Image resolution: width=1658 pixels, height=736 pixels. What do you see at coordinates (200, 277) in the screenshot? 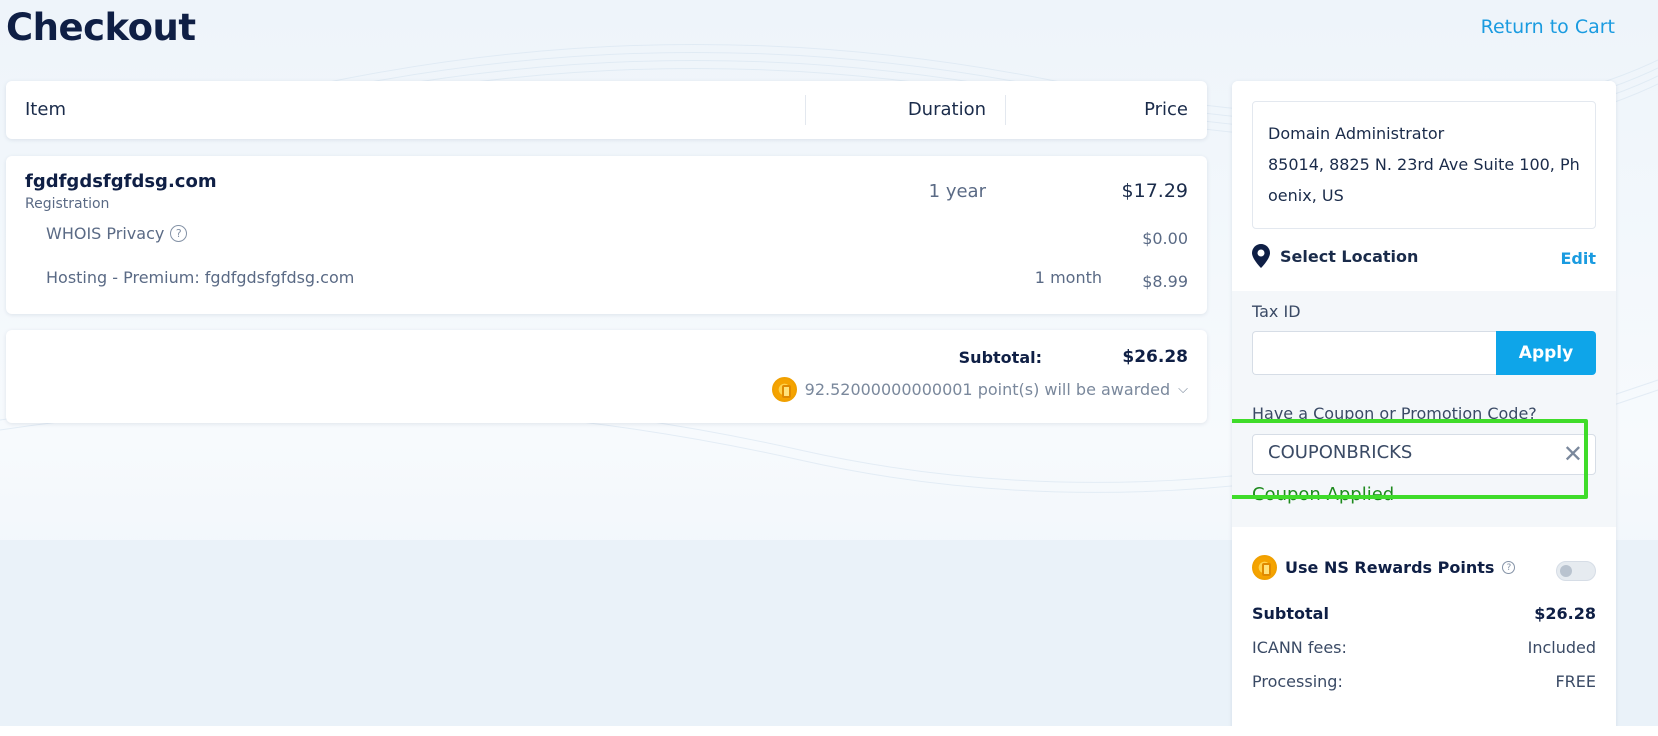
I see `hosting-label: Hosting - Premium: fgdfgdsfgfdsg.com` at bounding box center [200, 277].